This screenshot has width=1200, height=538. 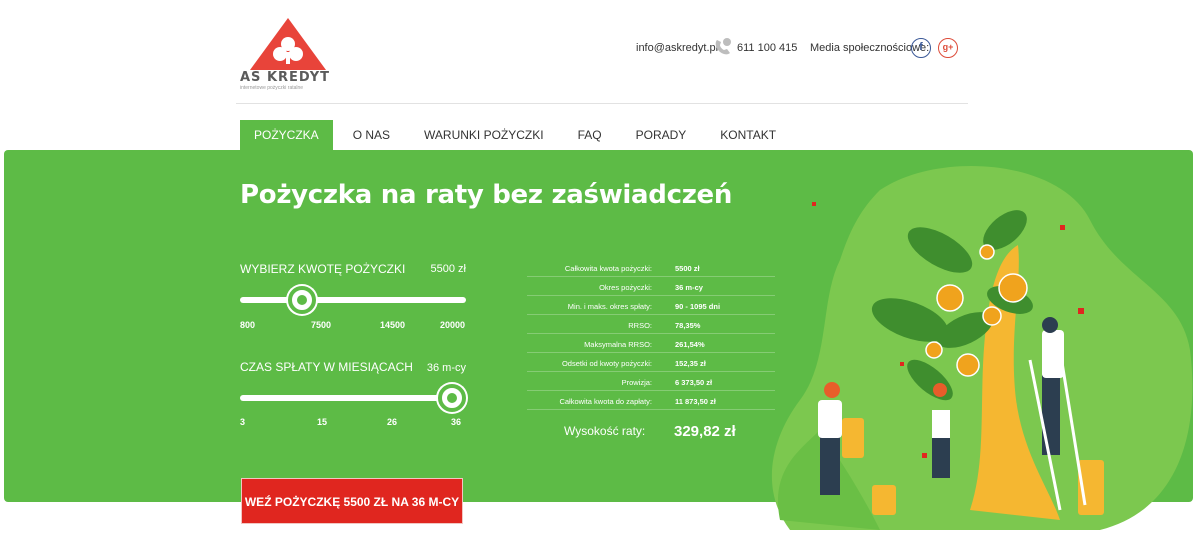 What do you see at coordinates (948, 48) in the screenshot?
I see `google-plus-icon: g+` at bounding box center [948, 48].